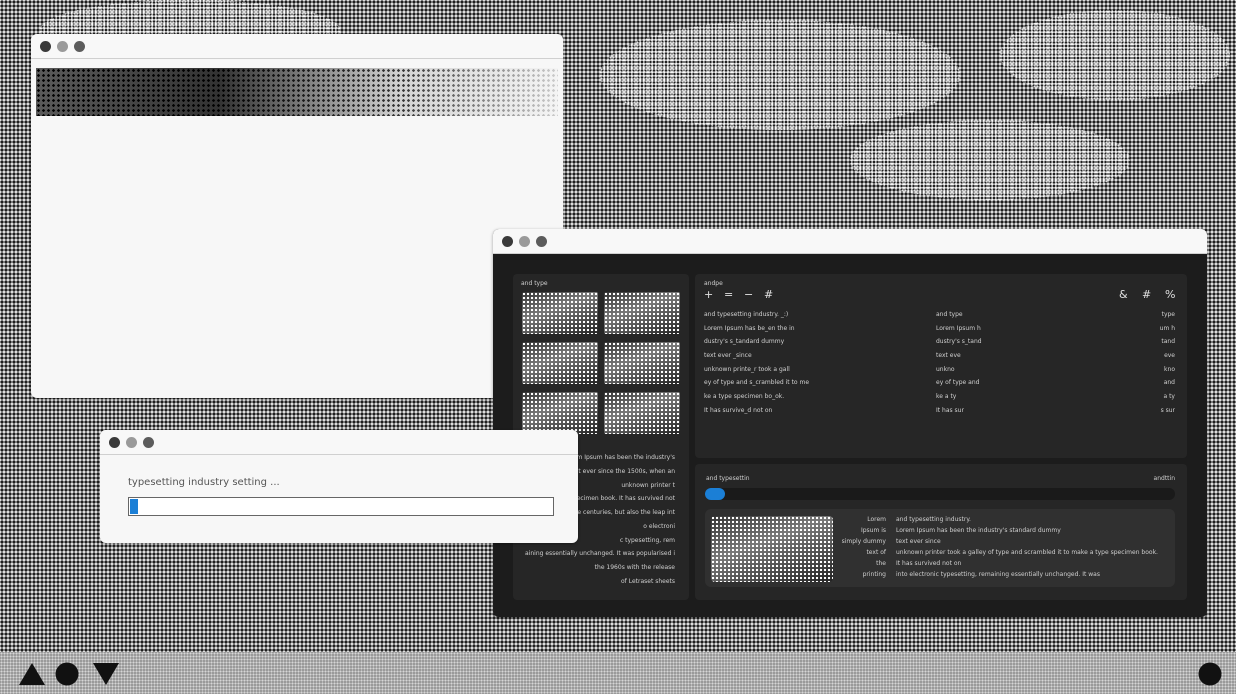 The width and height of the screenshot is (1236, 694). What do you see at coordinates (945, 369) in the screenshot?
I see `cell: unkno` at bounding box center [945, 369].